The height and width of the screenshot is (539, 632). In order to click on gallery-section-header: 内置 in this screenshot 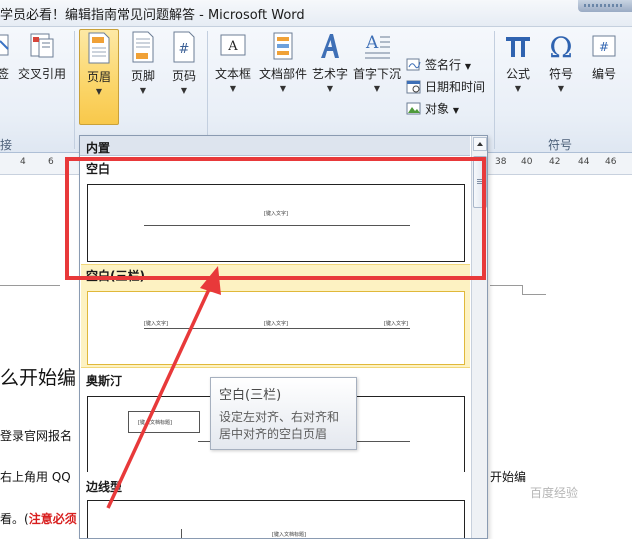, I will do `click(275, 146)`.